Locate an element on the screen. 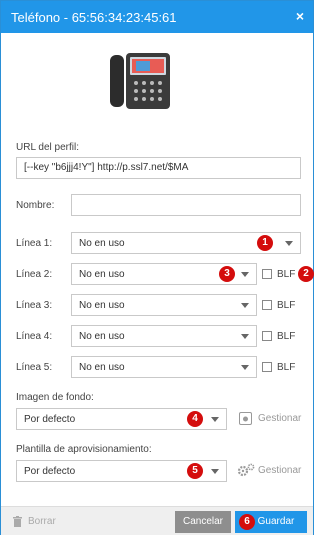  line-3-value: No en uso is located at coordinates (102, 305).